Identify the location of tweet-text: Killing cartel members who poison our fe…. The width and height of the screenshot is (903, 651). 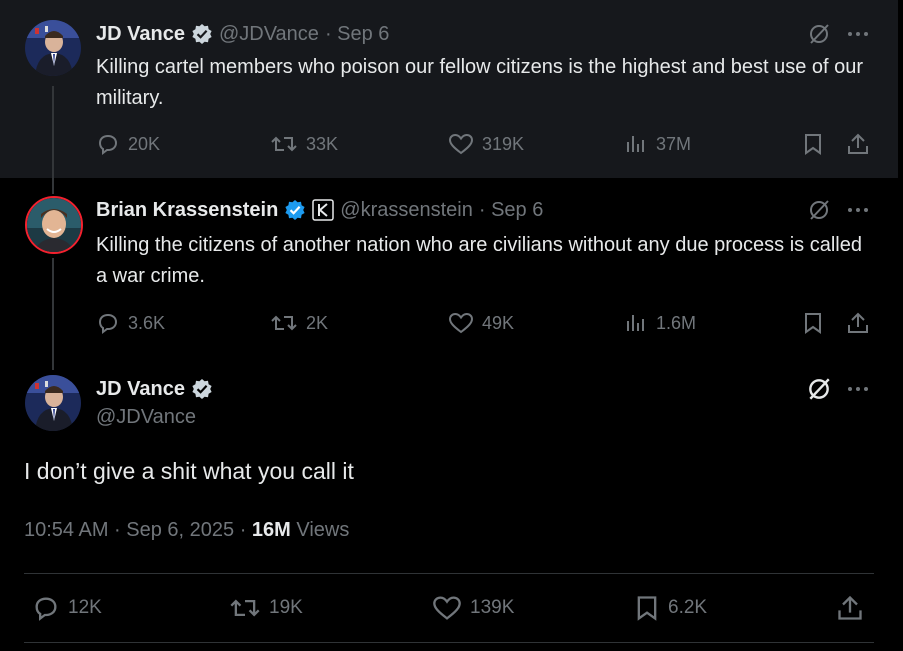
(480, 82).